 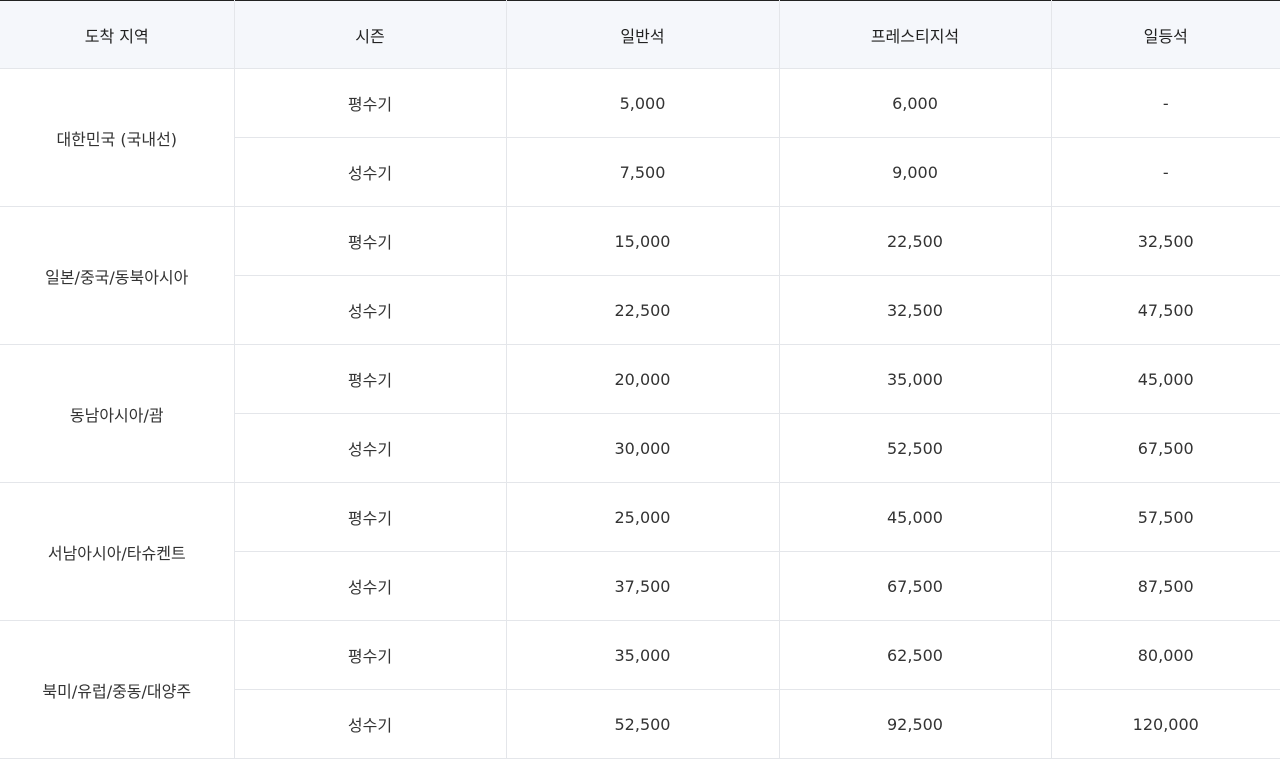 I want to click on economy-cell: 35,000, so click(x=642, y=655).